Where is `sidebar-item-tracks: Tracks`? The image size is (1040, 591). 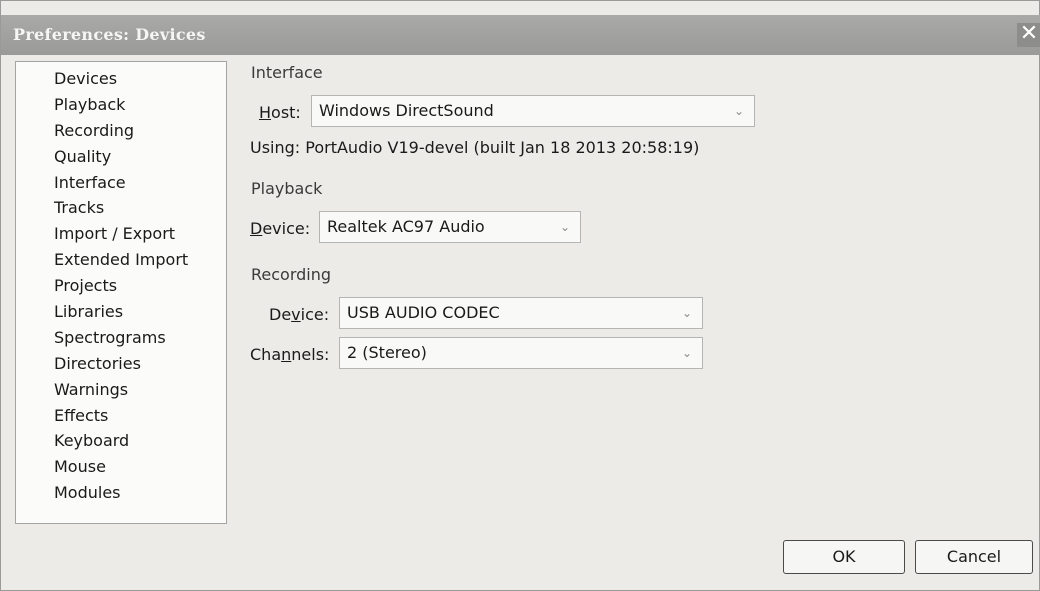
sidebar-item-tracks: Tracks is located at coordinates (140, 208).